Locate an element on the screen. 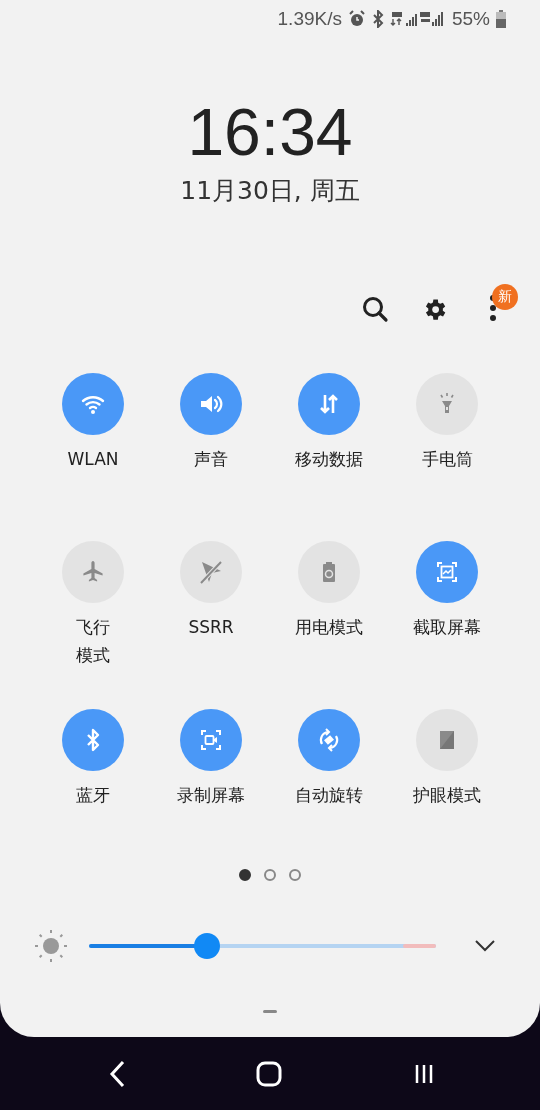  toggle-label: 手电筒 is located at coordinates (447, 459).